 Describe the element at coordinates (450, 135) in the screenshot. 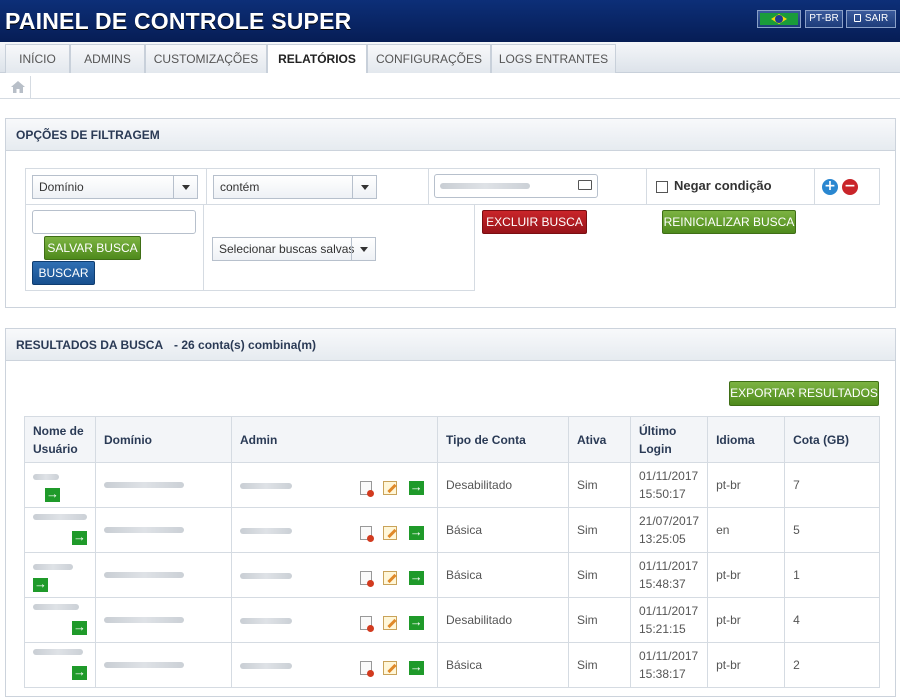

I see `filter-panel-title: OPÇÕES DE FILTRAGEM` at that location.